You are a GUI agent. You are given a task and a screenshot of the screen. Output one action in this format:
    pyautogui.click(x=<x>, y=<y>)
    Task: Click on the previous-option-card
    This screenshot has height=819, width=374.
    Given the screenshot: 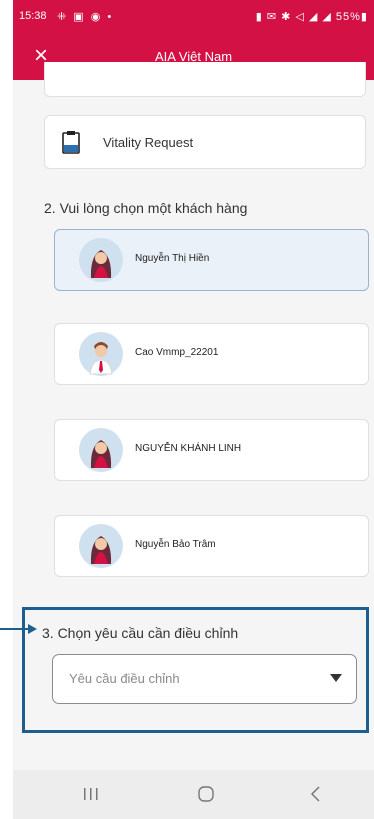 What is the action you would take?
    pyautogui.click(x=205, y=79)
    